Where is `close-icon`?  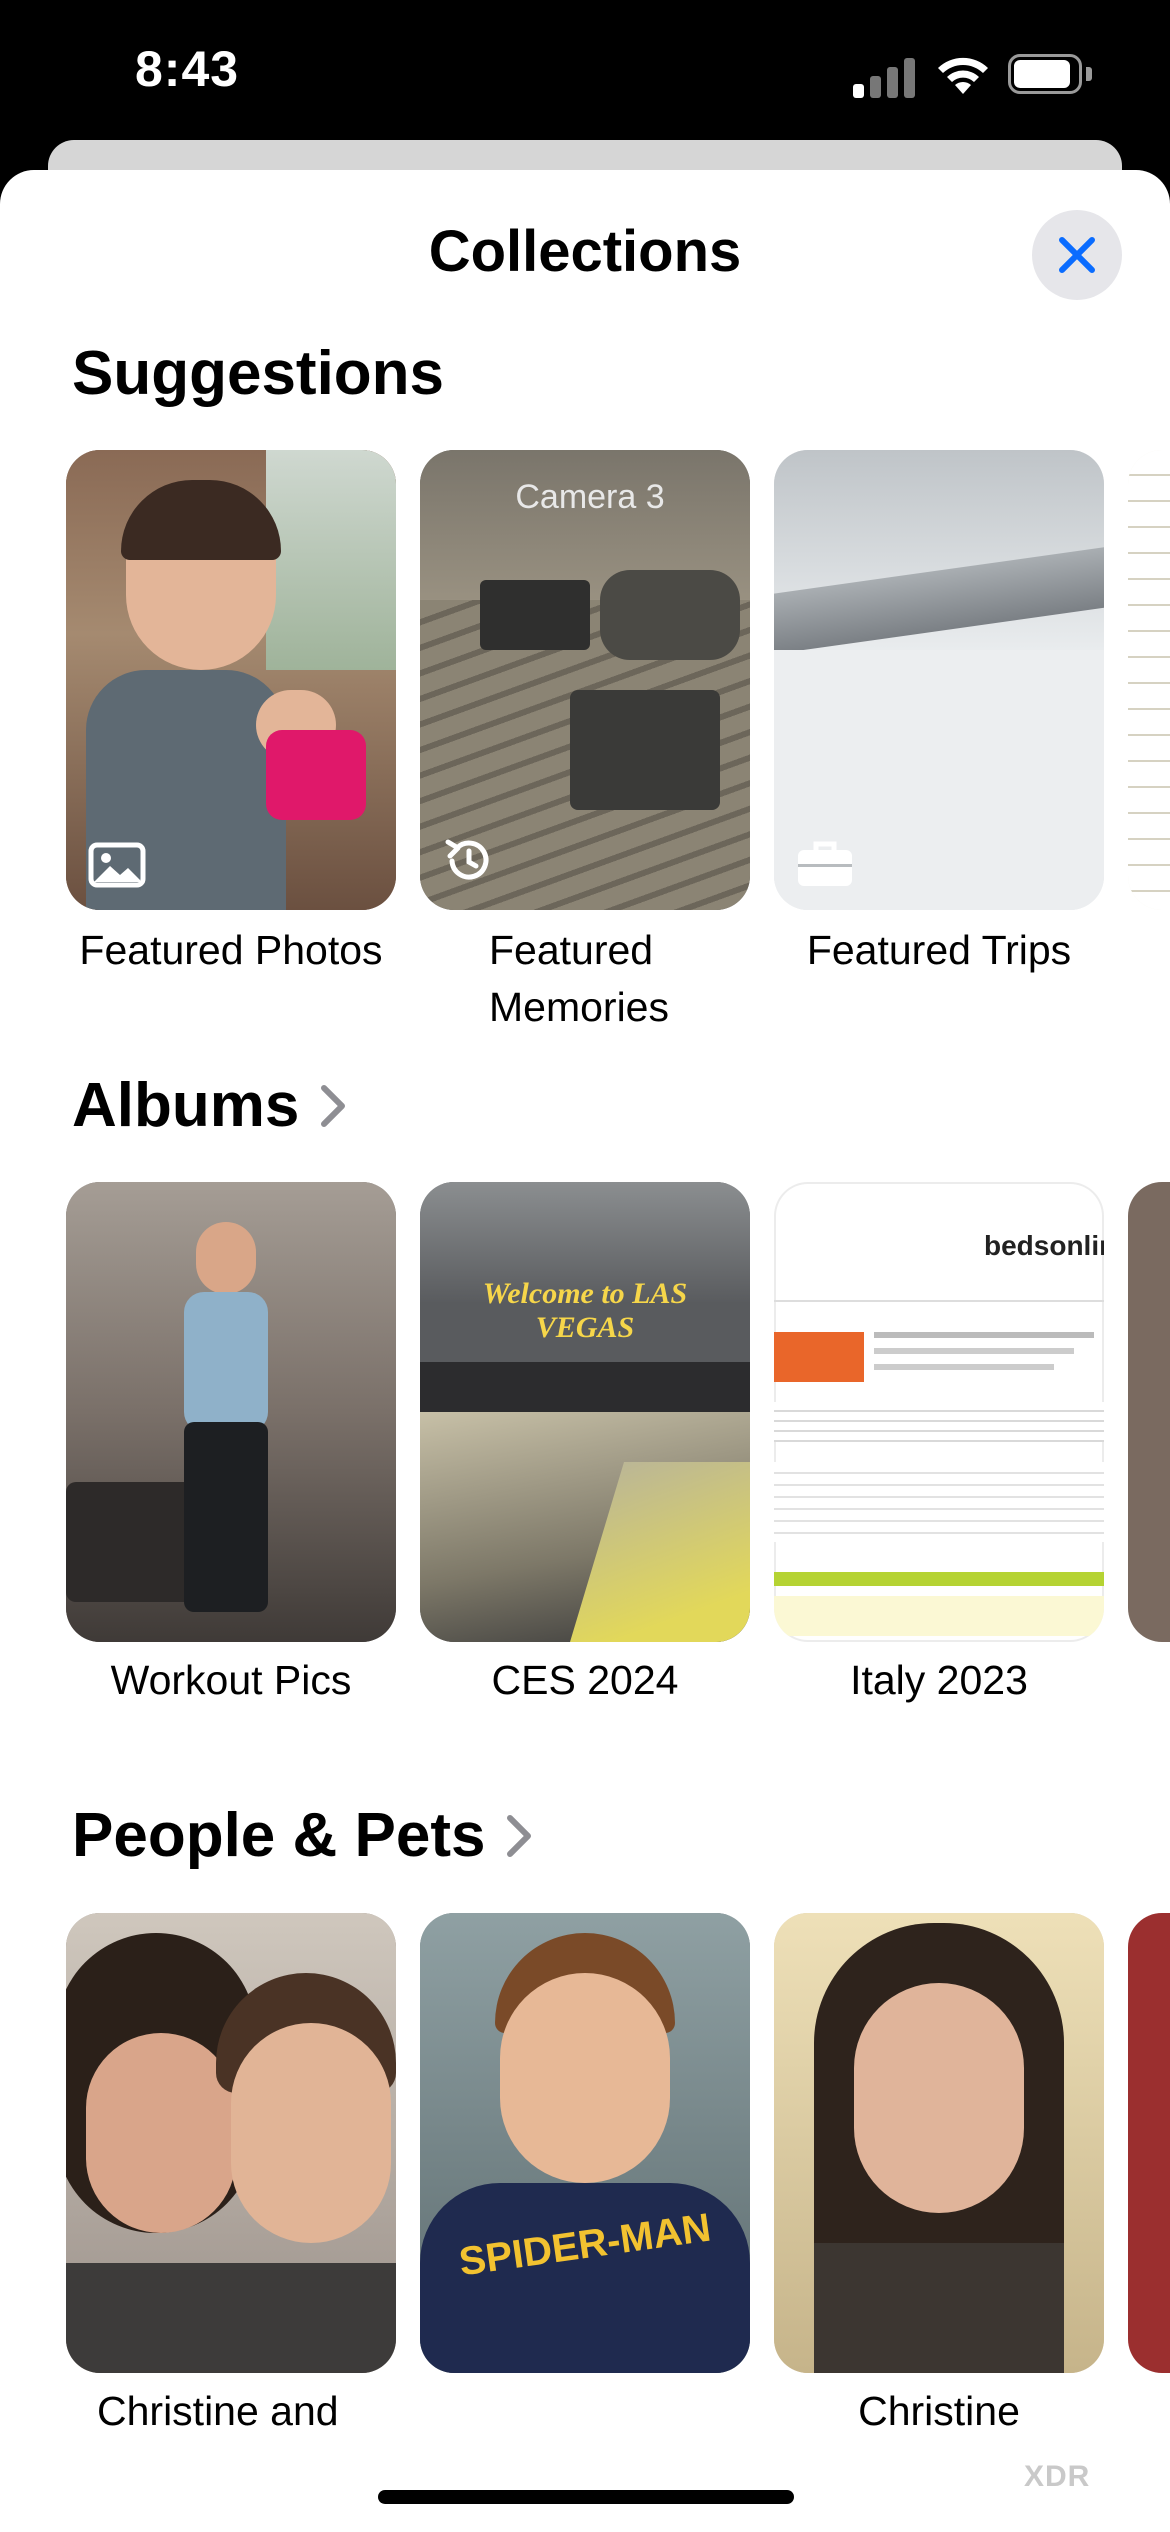
close-icon is located at coordinates (1077, 255).